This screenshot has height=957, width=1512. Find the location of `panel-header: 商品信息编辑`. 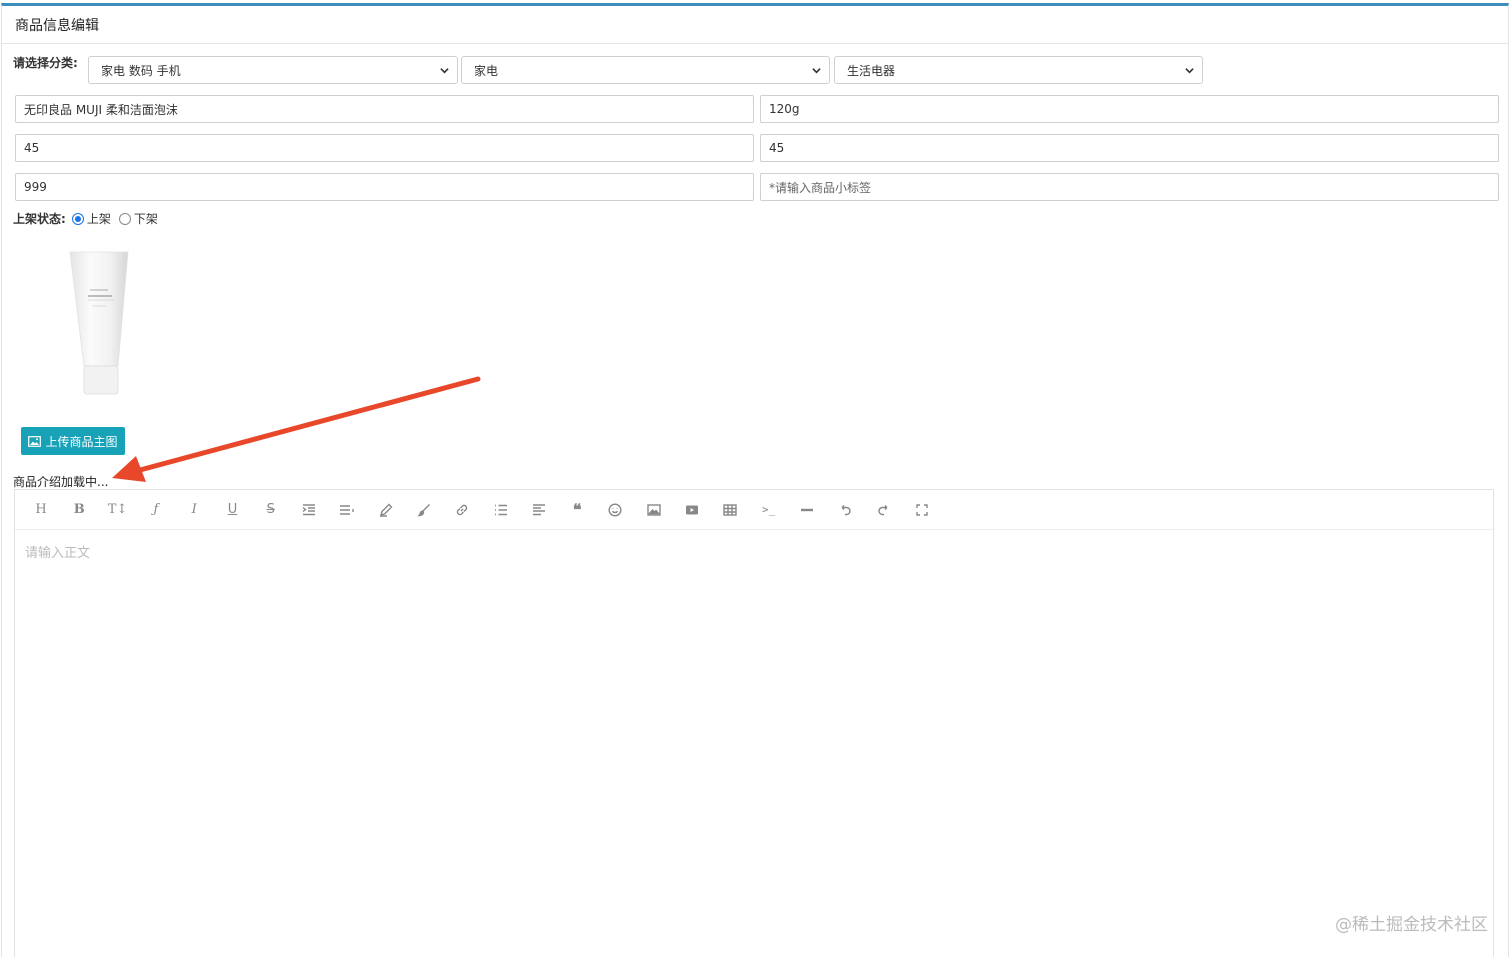

panel-header: 商品信息编辑 is located at coordinates (755, 25).